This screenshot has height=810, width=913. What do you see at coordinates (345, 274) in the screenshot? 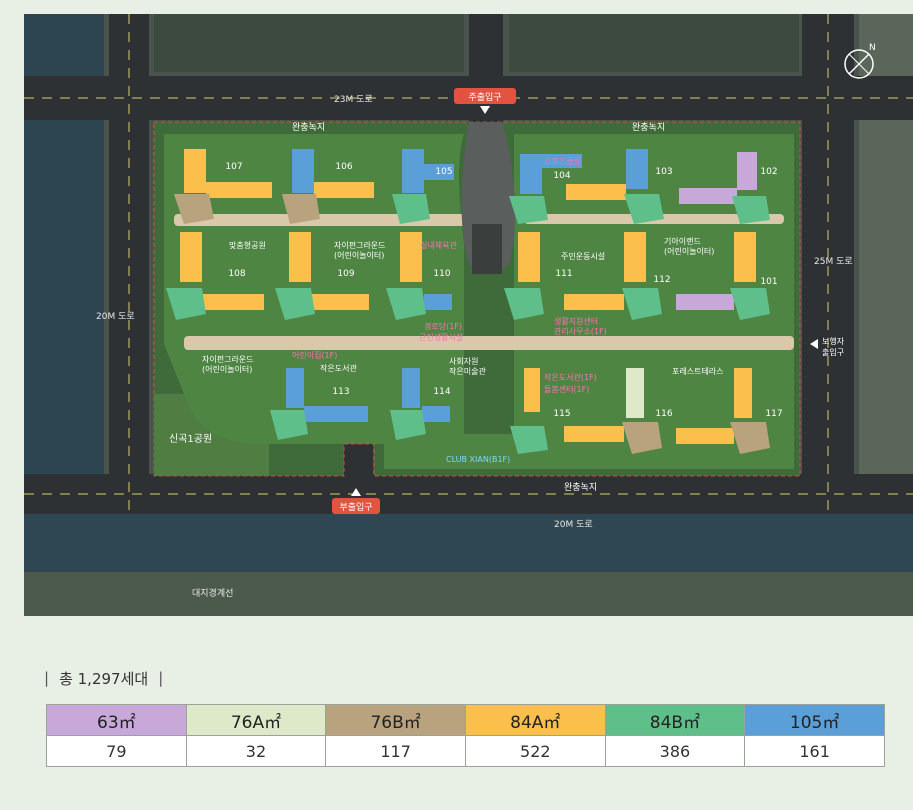
I see `building-label-109: 109` at bounding box center [345, 274].